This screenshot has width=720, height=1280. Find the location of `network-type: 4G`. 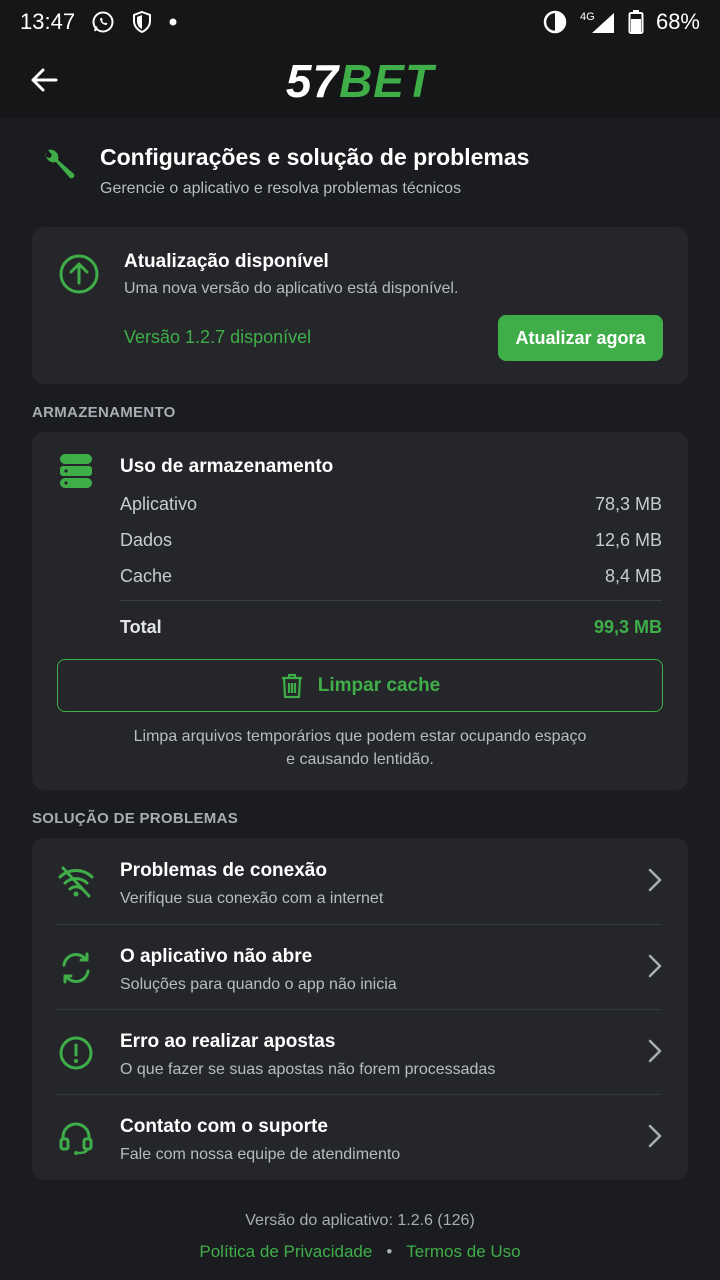

network-type: 4G is located at coordinates (587, 17).